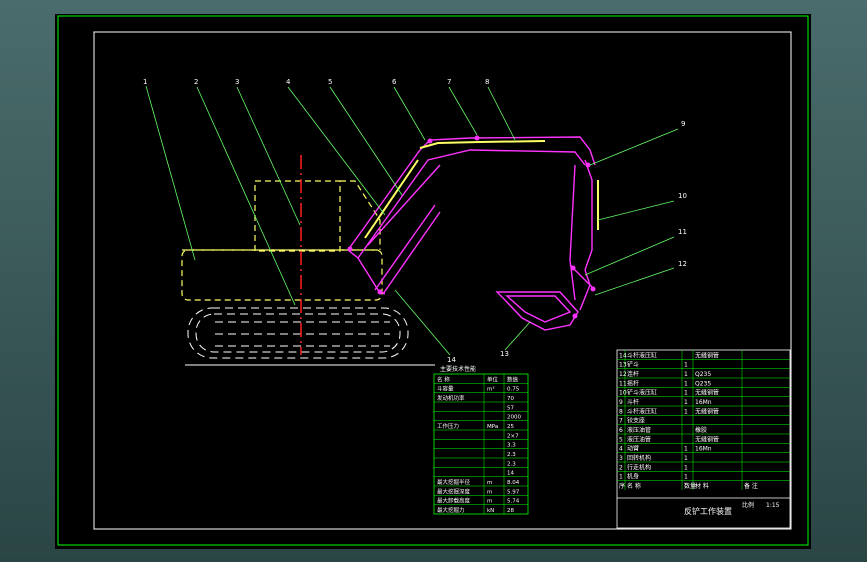 This screenshot has height=562, width=867. Describe the element at coordinates (622, 486) in the screenshot. I see `bom-header-cell: 序` at that location.